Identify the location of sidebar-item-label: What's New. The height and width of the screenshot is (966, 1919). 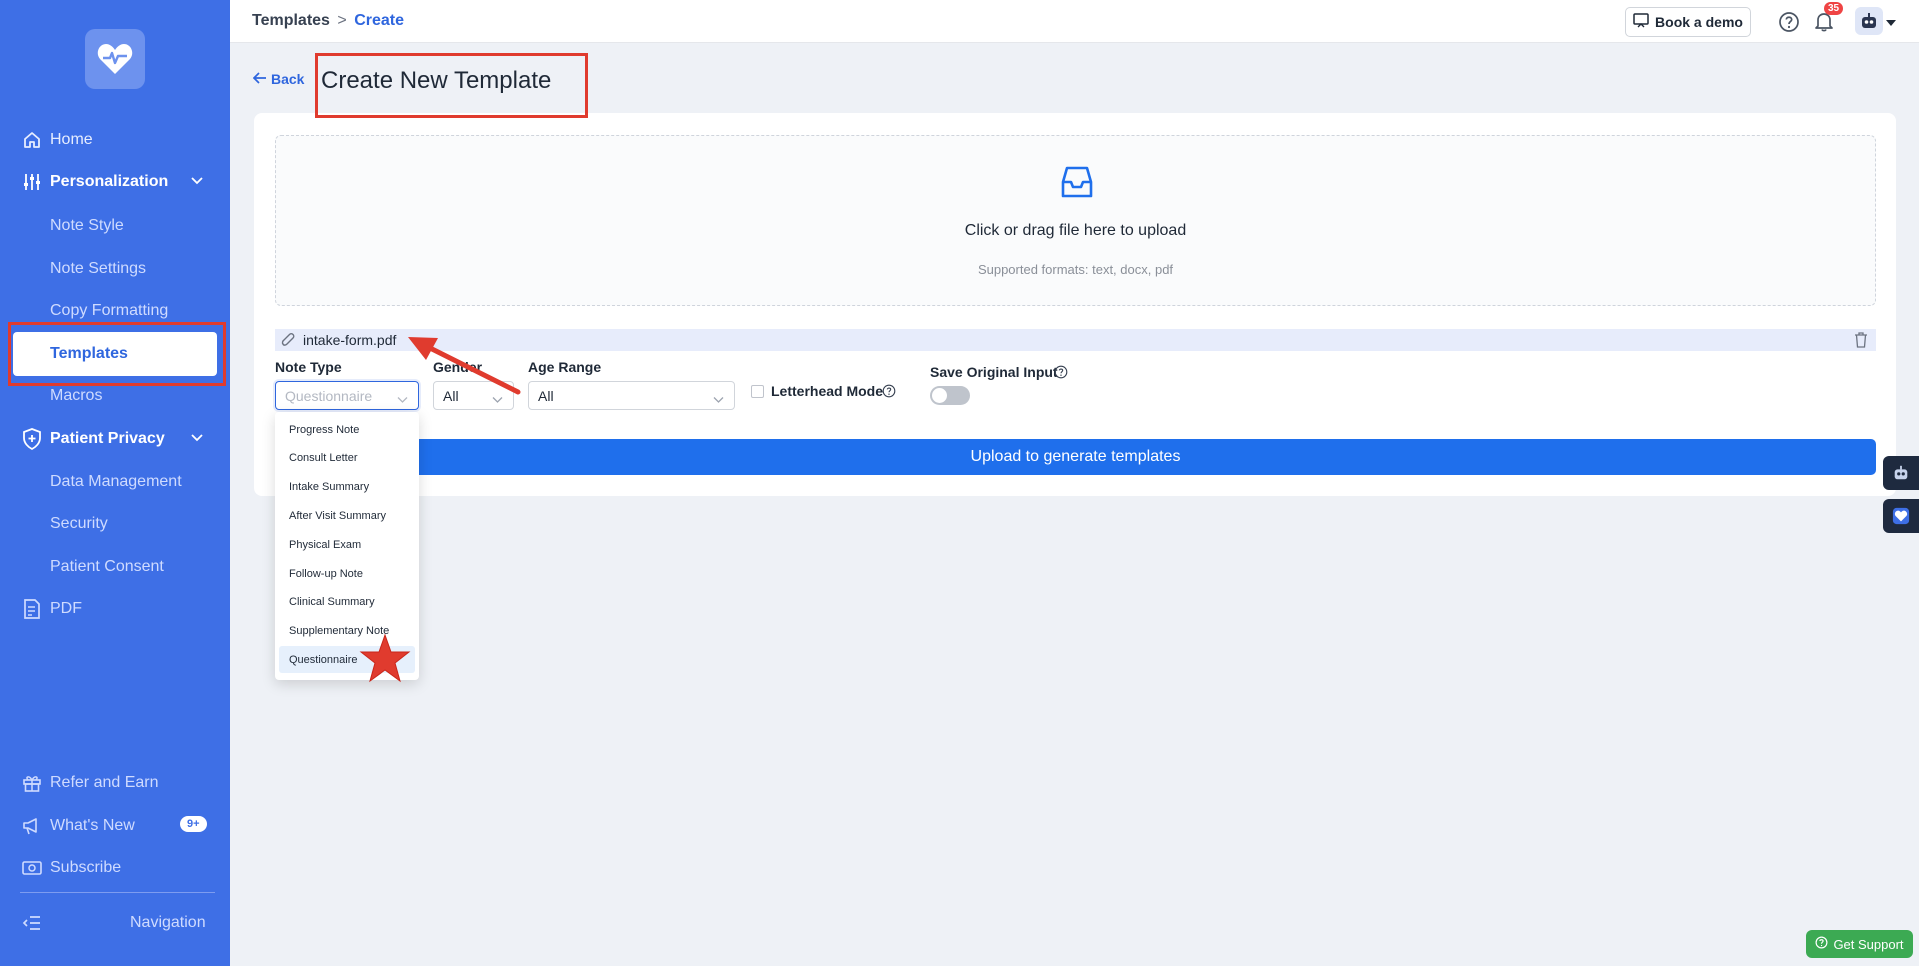
(92, 825).